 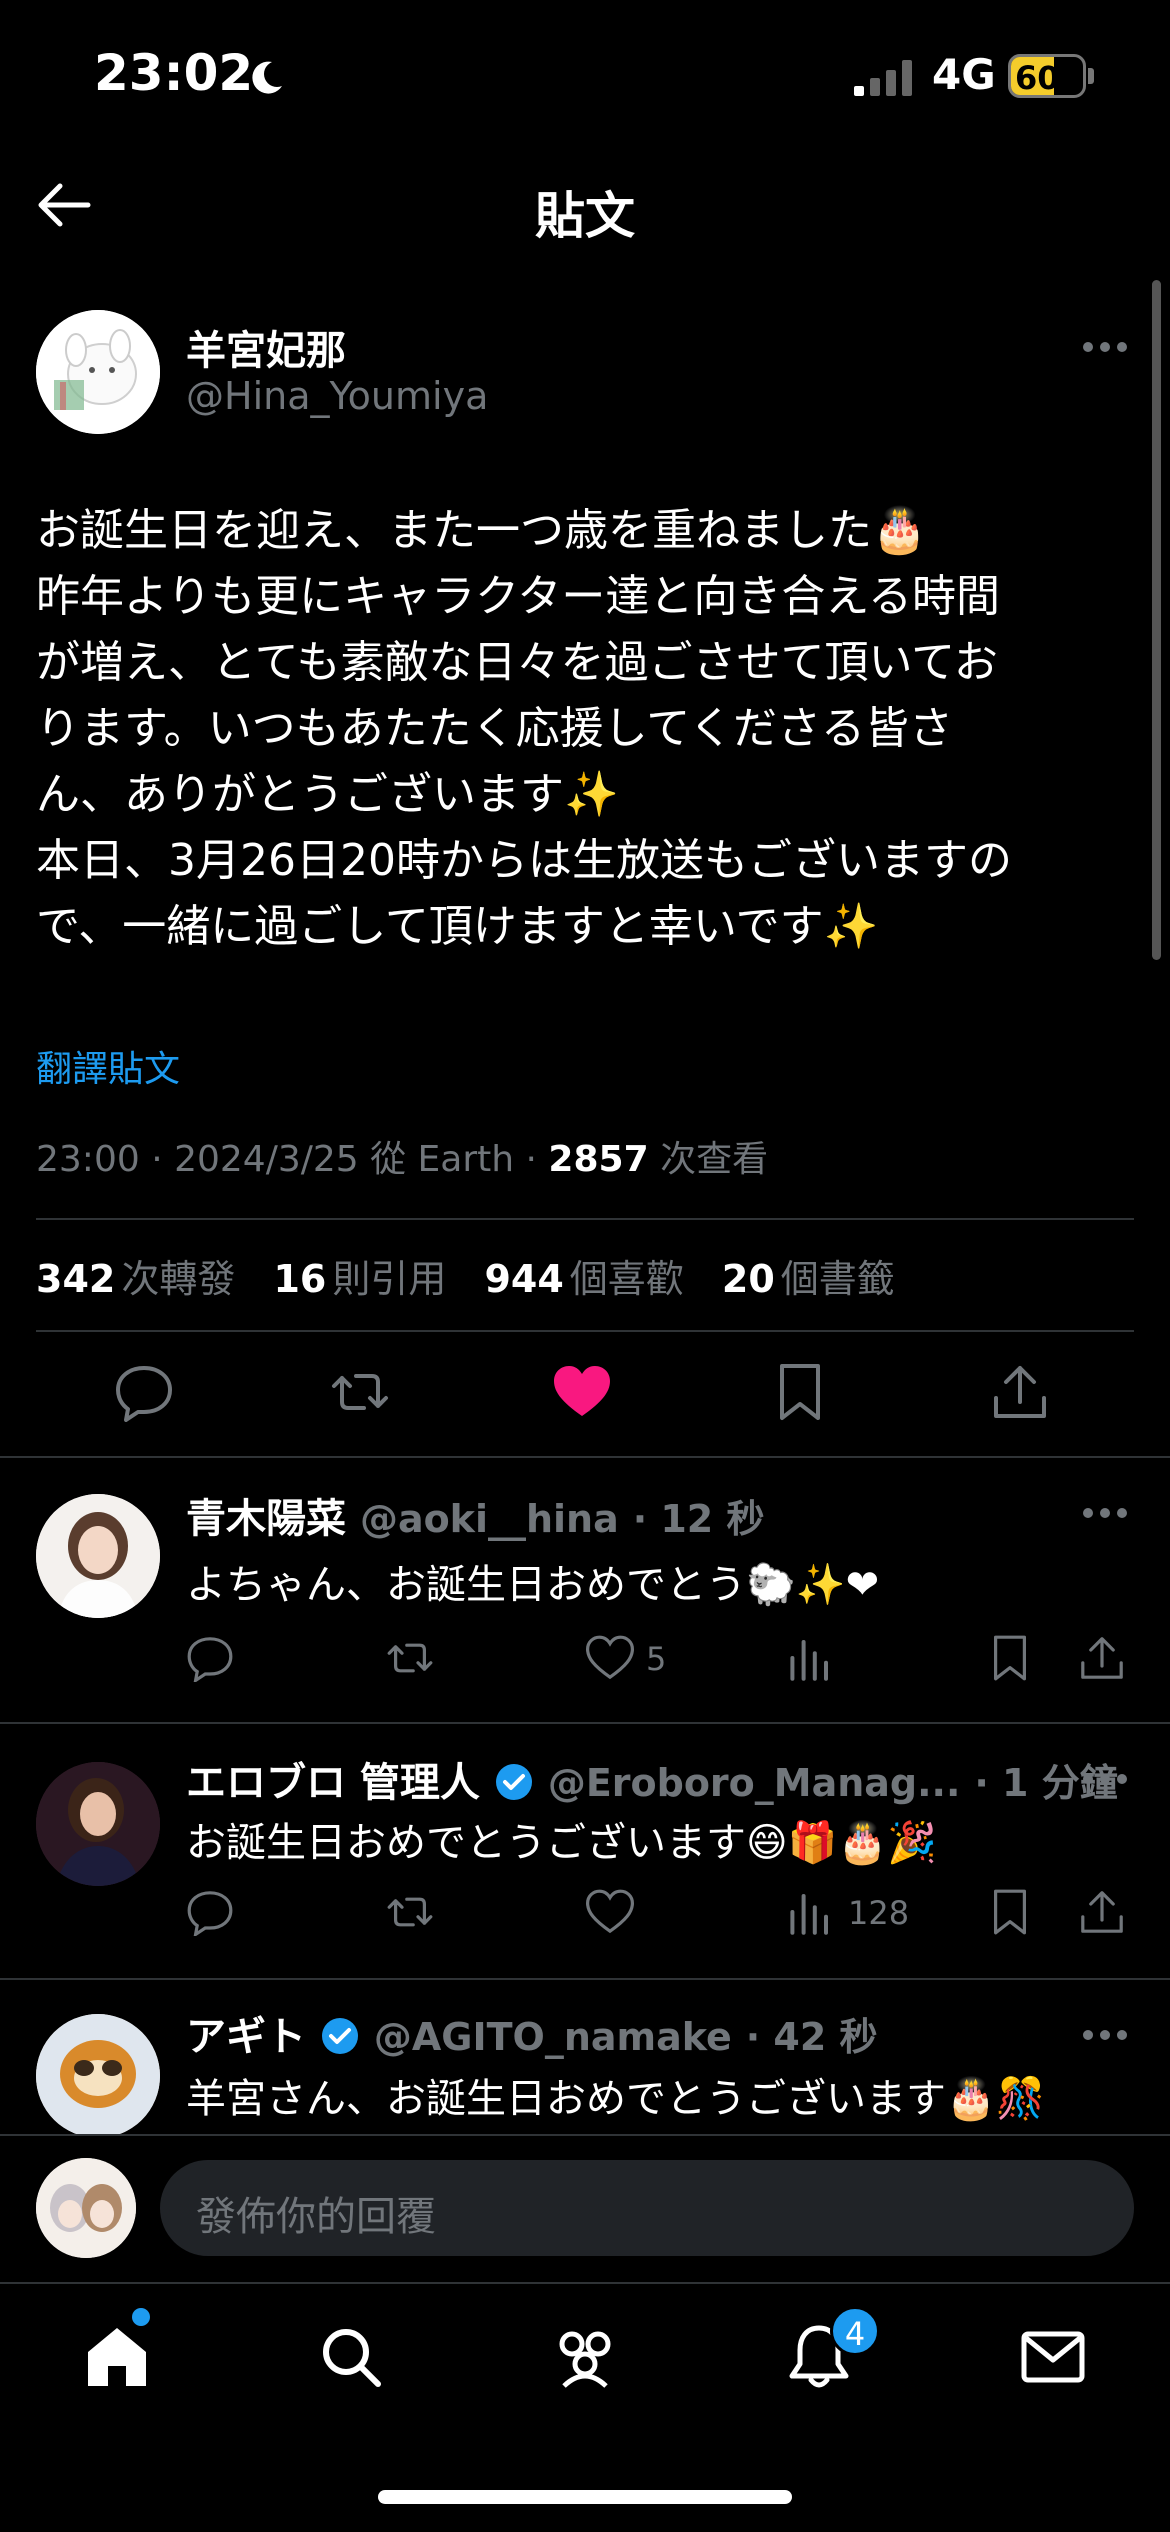 I want to click on tweet-line: 本日、3月26日20時からは生放送もございますの, so click(x=524, y=860).